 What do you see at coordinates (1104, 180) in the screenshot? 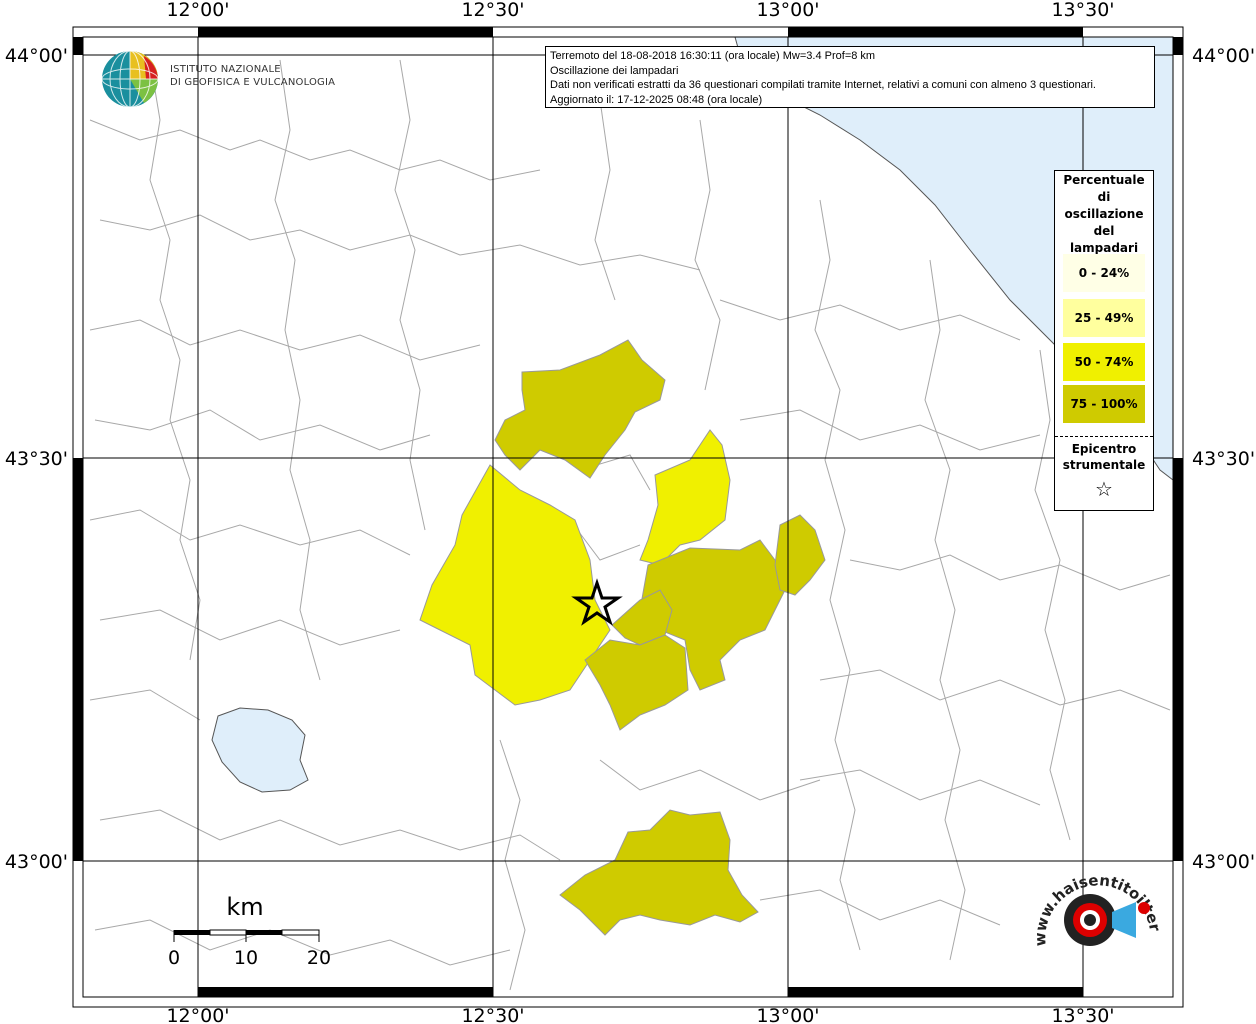
I see `legend-title-line: Percentuale` at bounding box center [1104, 180].